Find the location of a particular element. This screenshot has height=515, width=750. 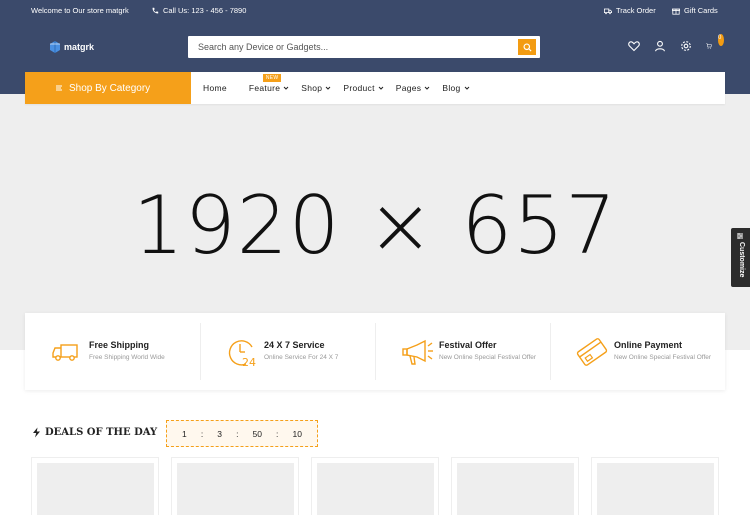

new-badge: NEW is located at coordinates (272, 78).